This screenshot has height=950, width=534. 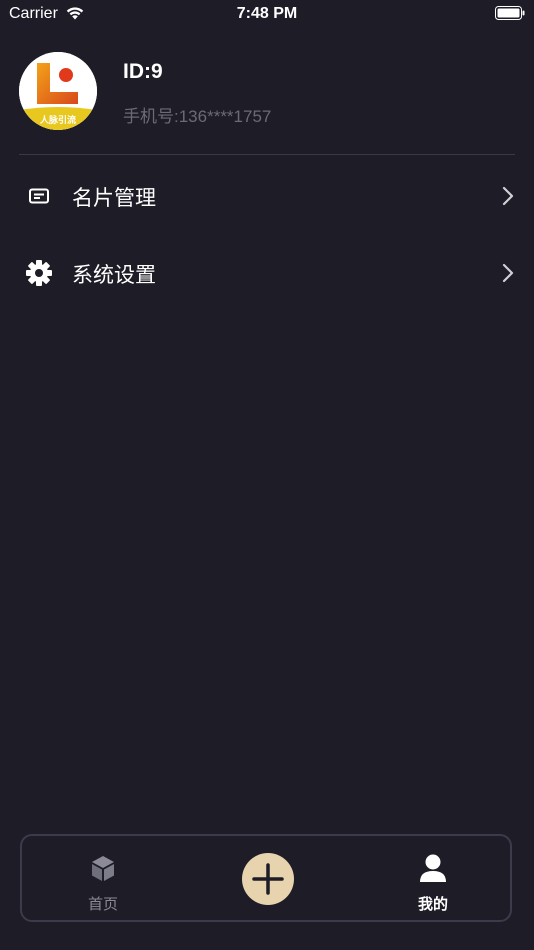 I want to click on avatar: 人脉引流, so click(x=58, y=91).